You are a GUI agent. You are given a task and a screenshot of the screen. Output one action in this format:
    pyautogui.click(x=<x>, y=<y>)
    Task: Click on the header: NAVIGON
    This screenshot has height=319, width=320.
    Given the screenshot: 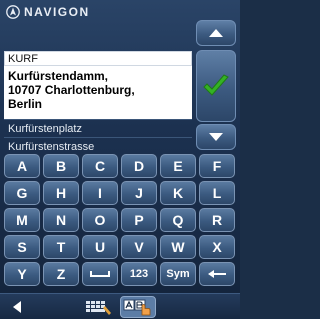 What is the action you would take?
    pyautogui.click(x=96, y=12)
    